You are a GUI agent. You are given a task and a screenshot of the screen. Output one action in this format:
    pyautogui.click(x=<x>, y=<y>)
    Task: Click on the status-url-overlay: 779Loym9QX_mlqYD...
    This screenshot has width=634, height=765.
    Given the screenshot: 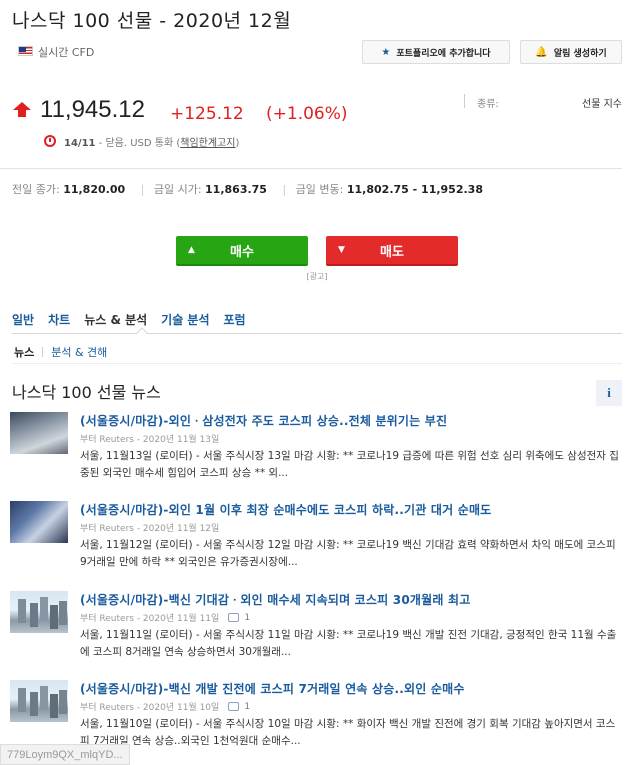 What is the action you would take?
    pyautogui.click(x=65, y=754)
    